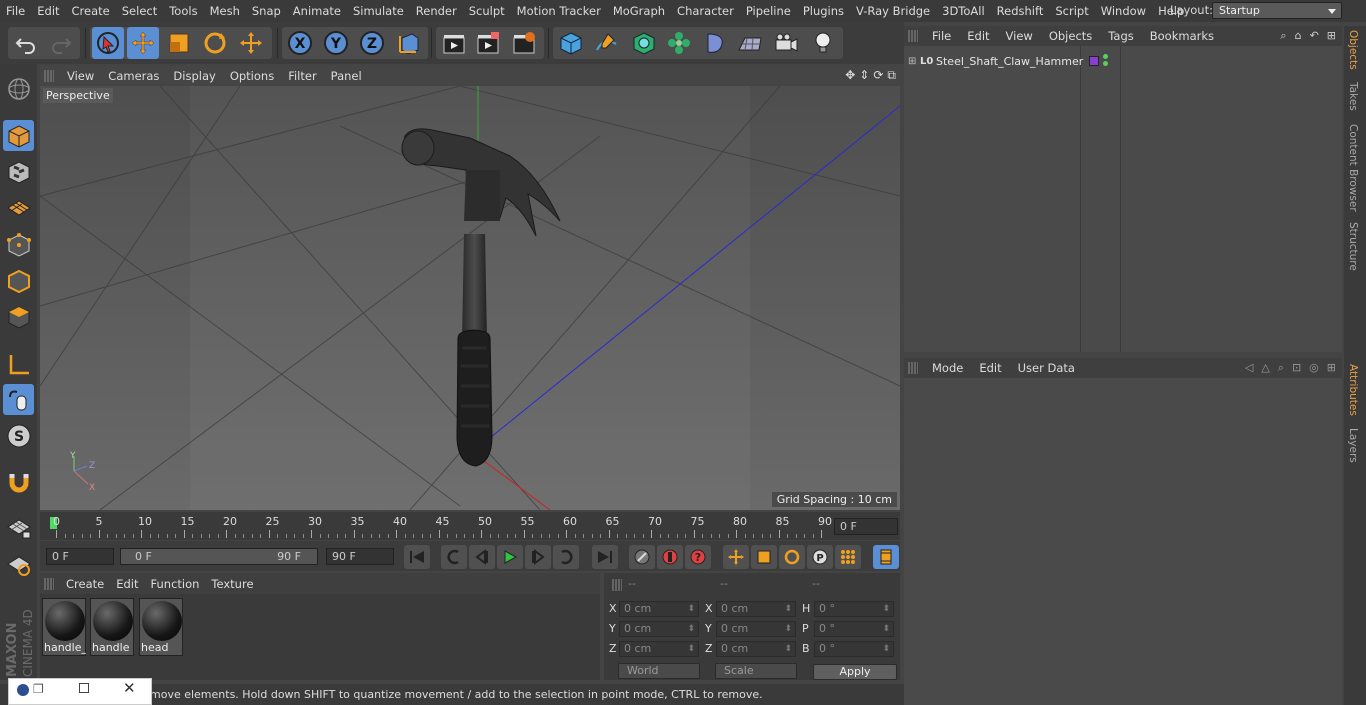 This screenshot has width=1366, height=705. Describe the element at coordinates (1020, 11) in the screenshot. I see `menu-redshift: Redshift` at that location.